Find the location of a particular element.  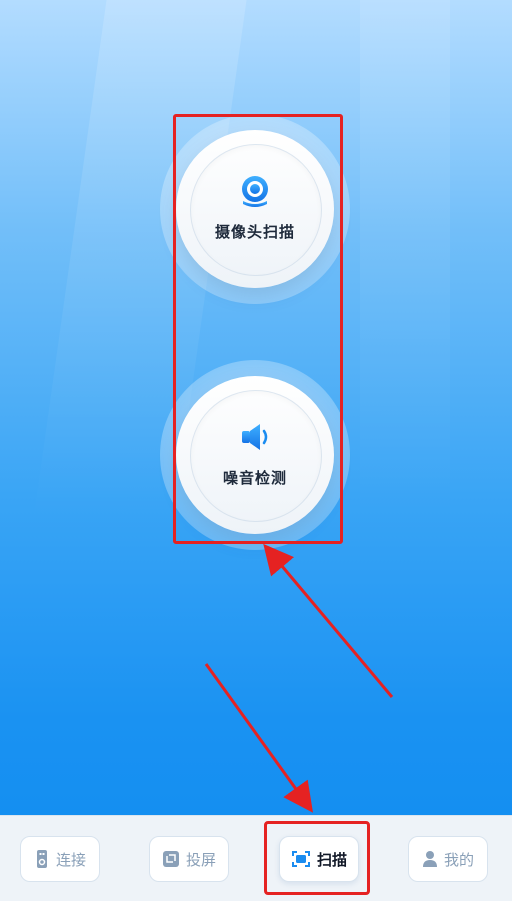

tab-cast: 投屏 is located at coordinates (189, 859).